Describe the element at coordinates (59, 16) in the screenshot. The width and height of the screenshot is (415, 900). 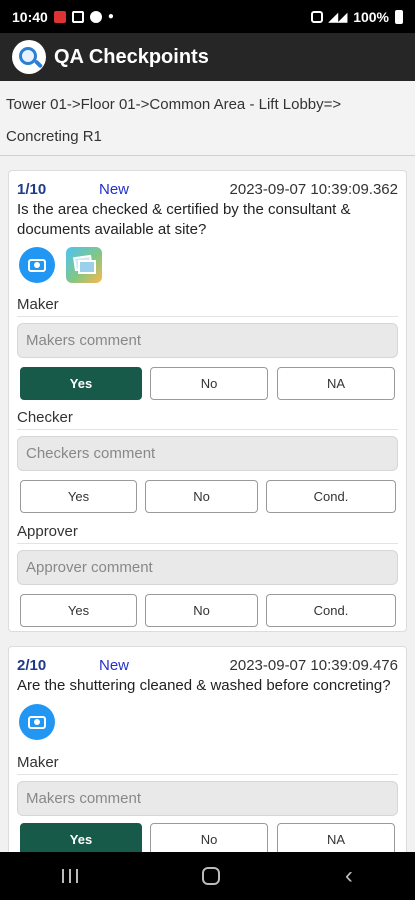
I see `notification-app-icon` at that location.